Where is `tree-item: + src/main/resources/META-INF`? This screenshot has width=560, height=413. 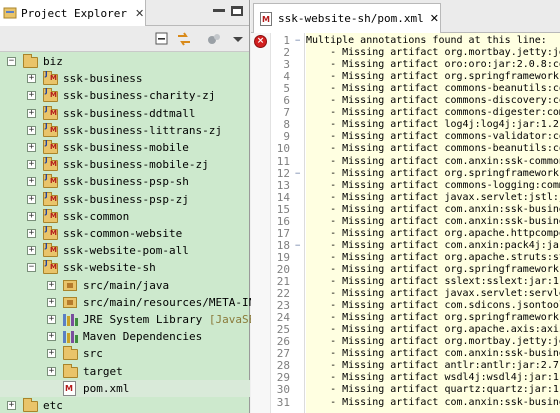
tree-item: + src/main/resources/META-INF is located at coordinates (131, 302).